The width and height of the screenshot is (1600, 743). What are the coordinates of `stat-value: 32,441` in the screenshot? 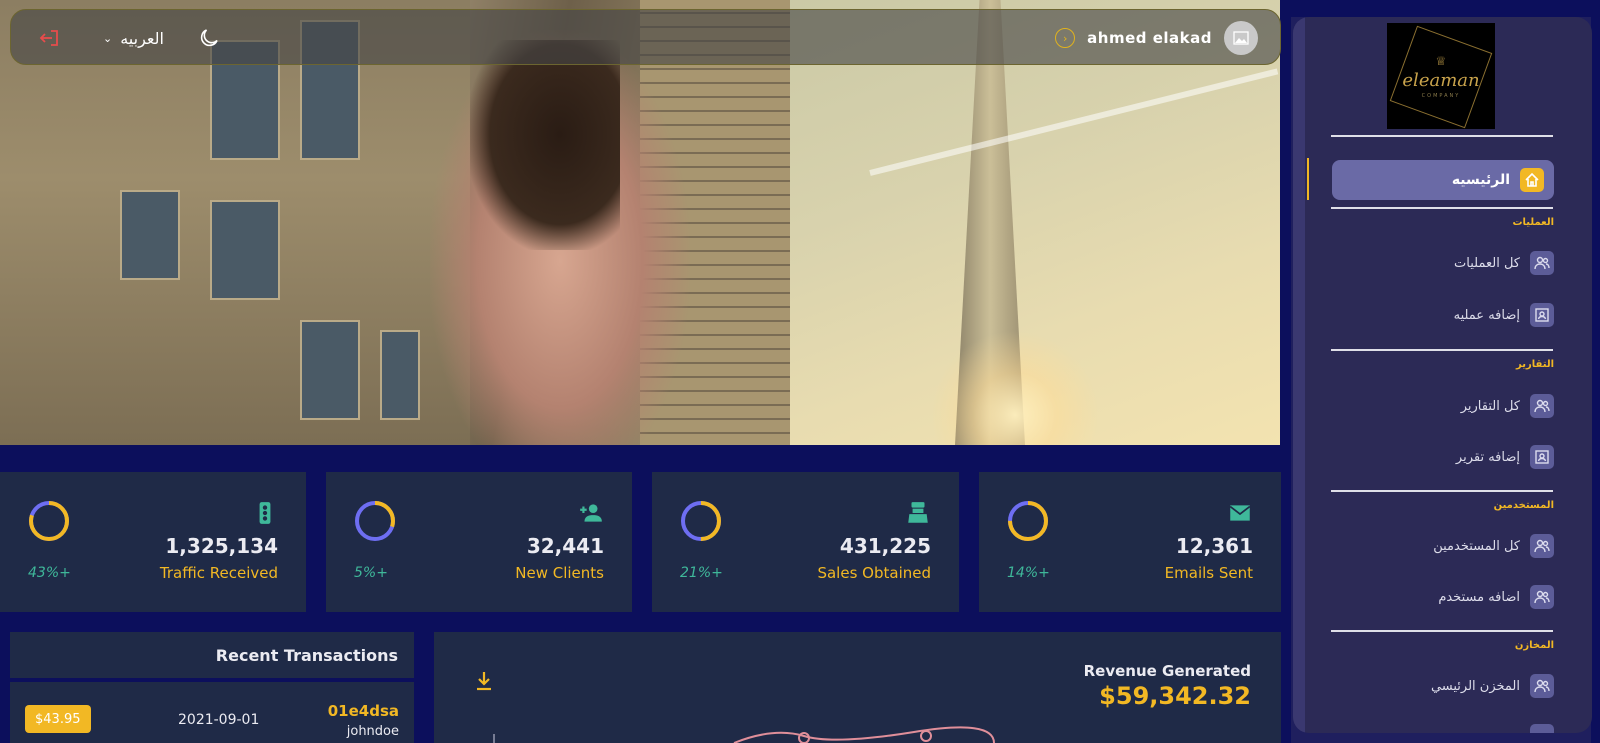 It's located at (565, 546).